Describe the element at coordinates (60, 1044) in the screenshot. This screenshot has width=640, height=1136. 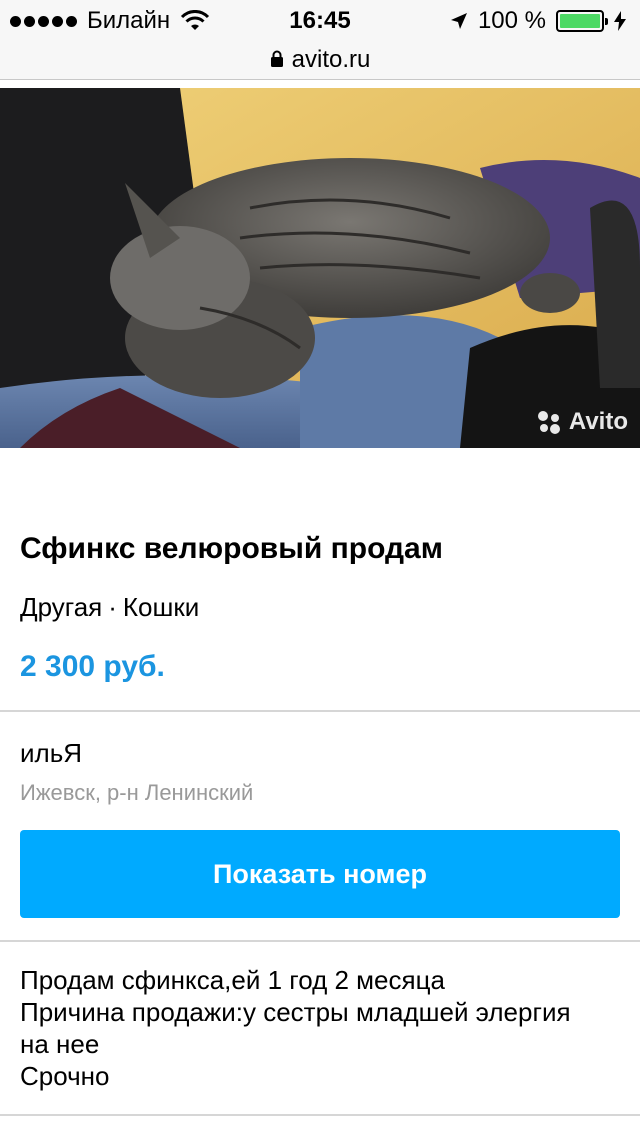
I see `description-line: на нее` at that location.